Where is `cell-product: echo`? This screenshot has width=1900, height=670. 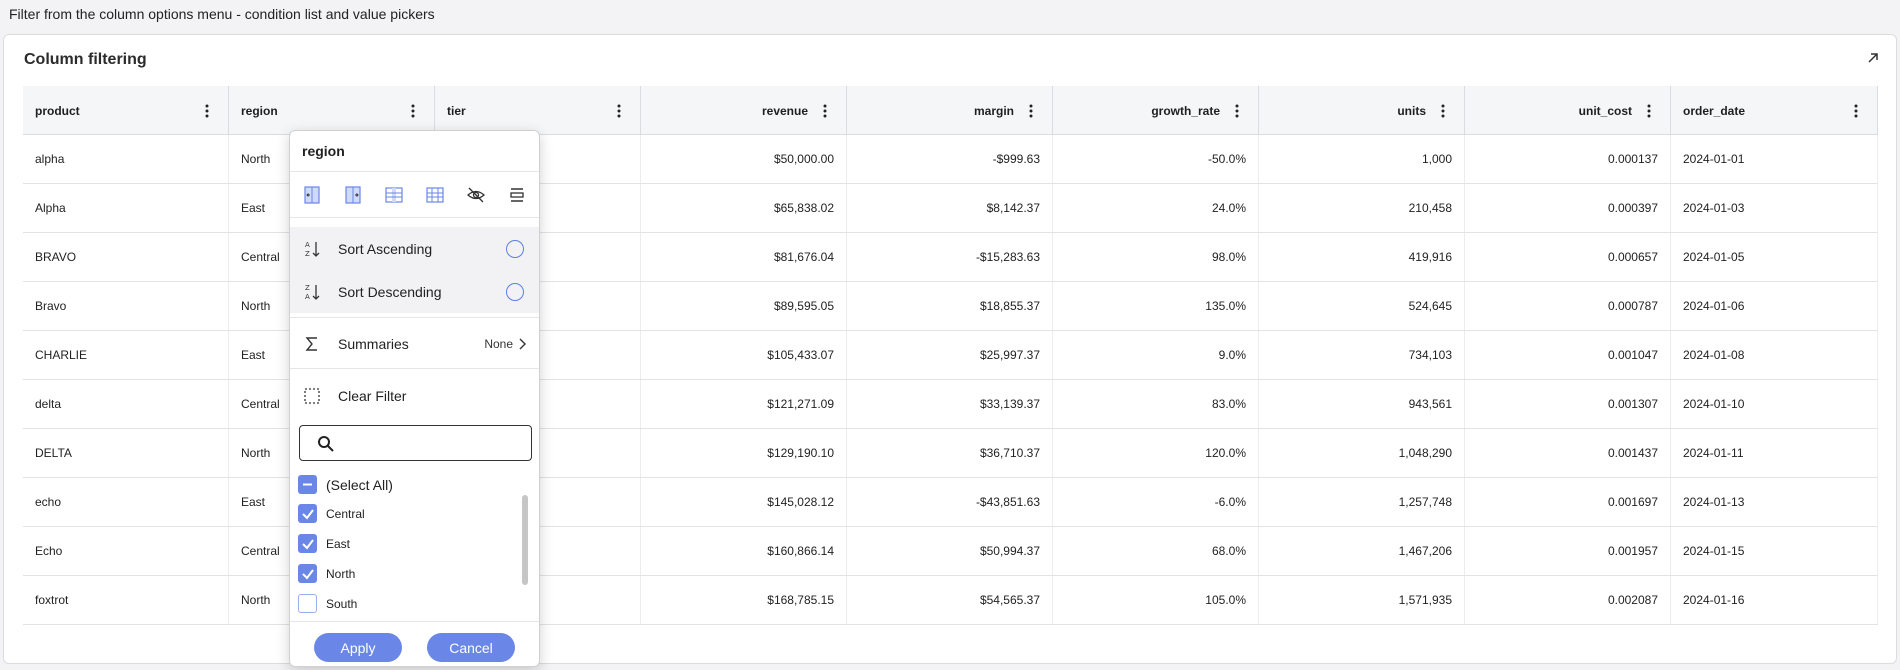 cell-product: echo is located at coordinates (126, 502).